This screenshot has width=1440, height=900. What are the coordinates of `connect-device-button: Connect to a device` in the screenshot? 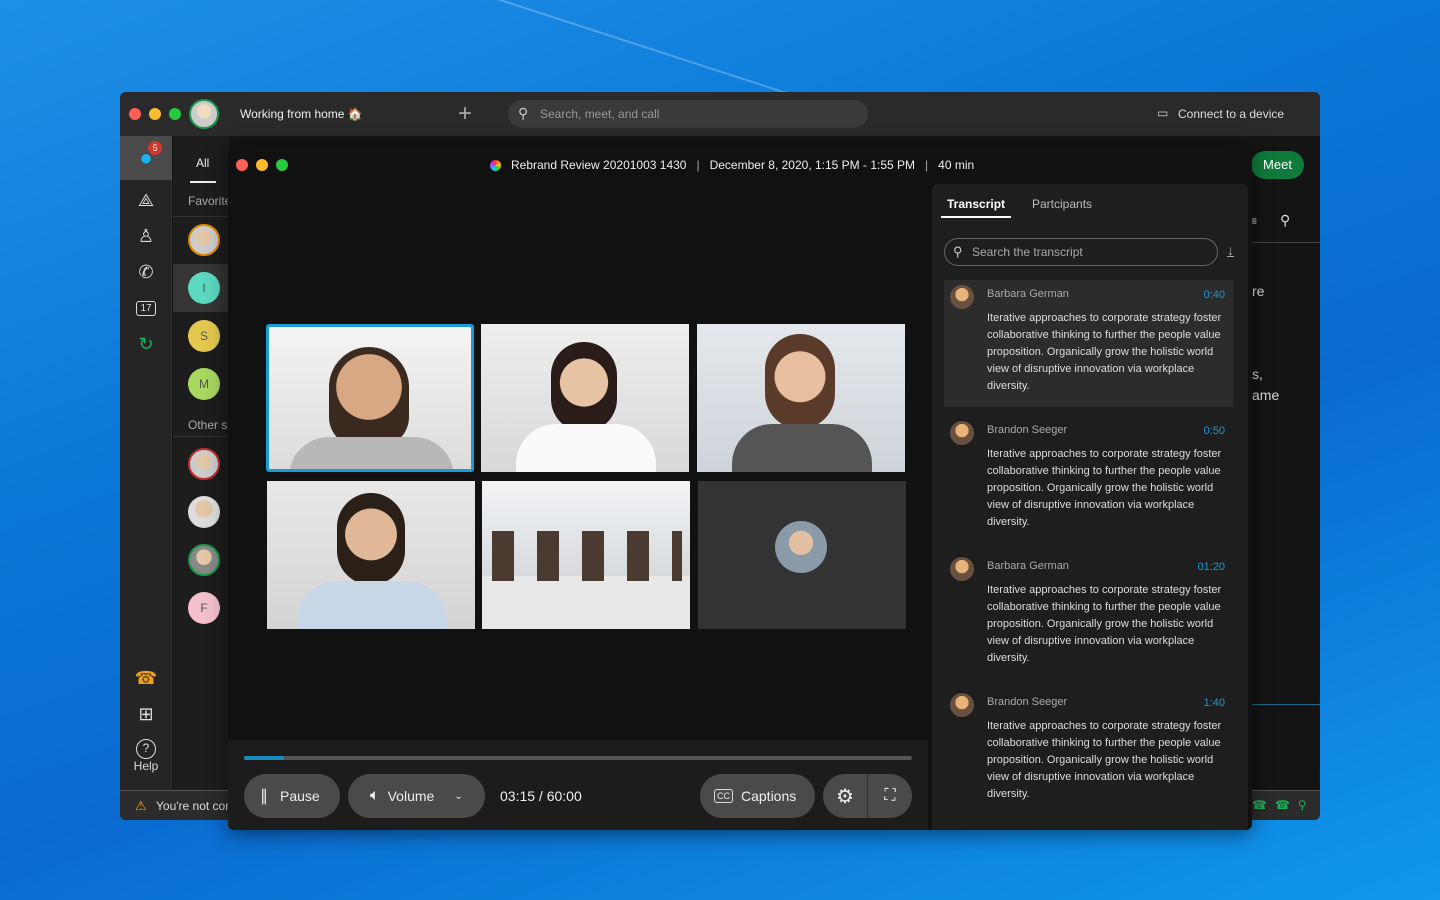 It's located at (1231, 114).